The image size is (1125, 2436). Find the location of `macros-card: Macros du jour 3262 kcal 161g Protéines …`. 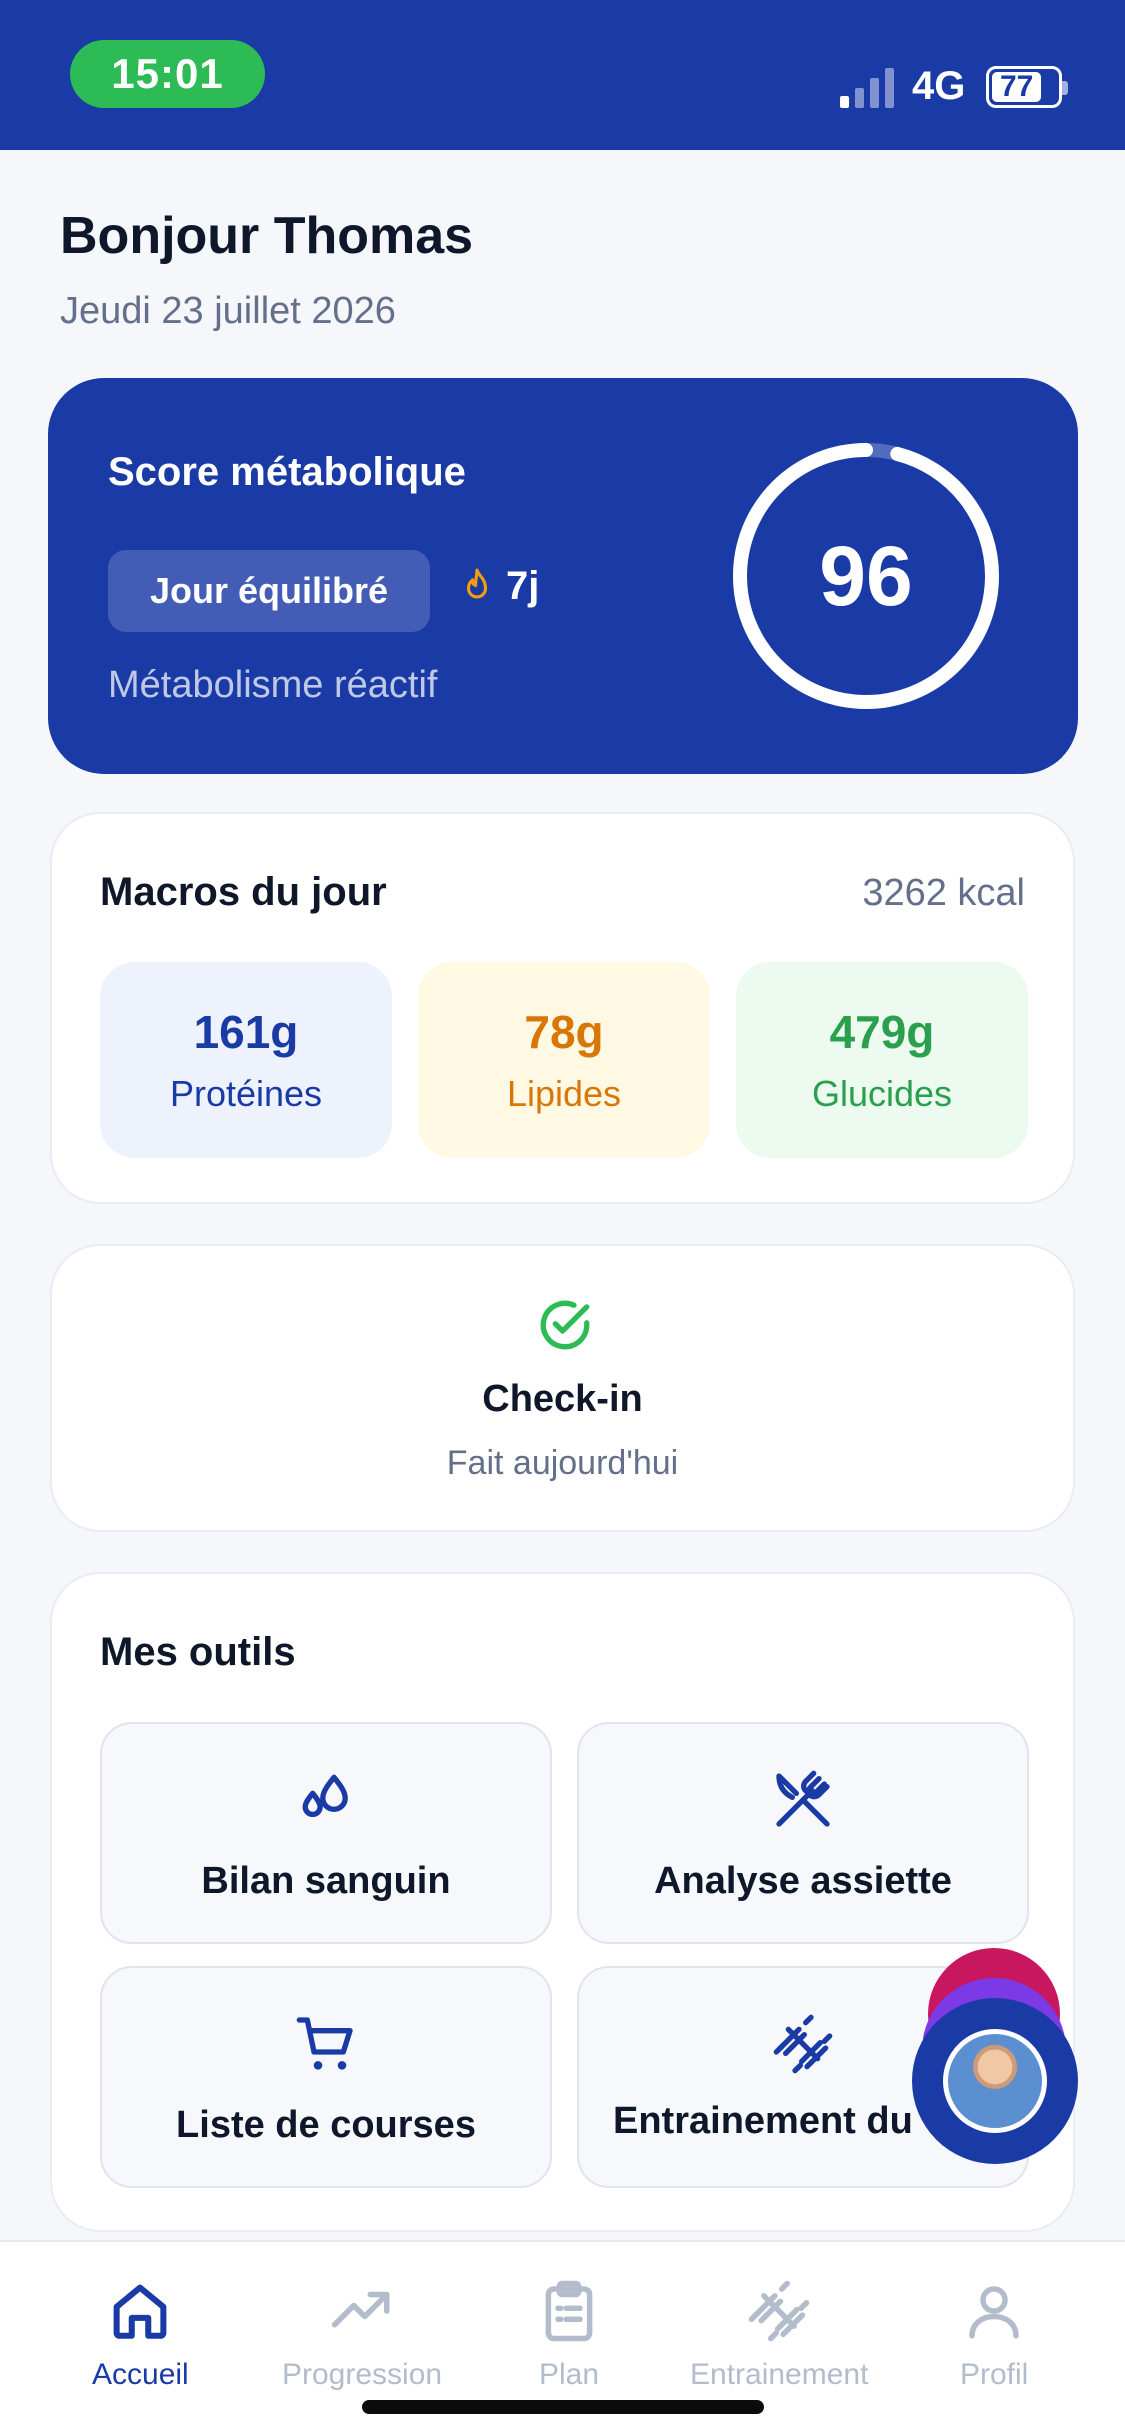

macros-card: Macros du jour 3262 kcal 161g Protéines … is located at coordinates (562, 1008).